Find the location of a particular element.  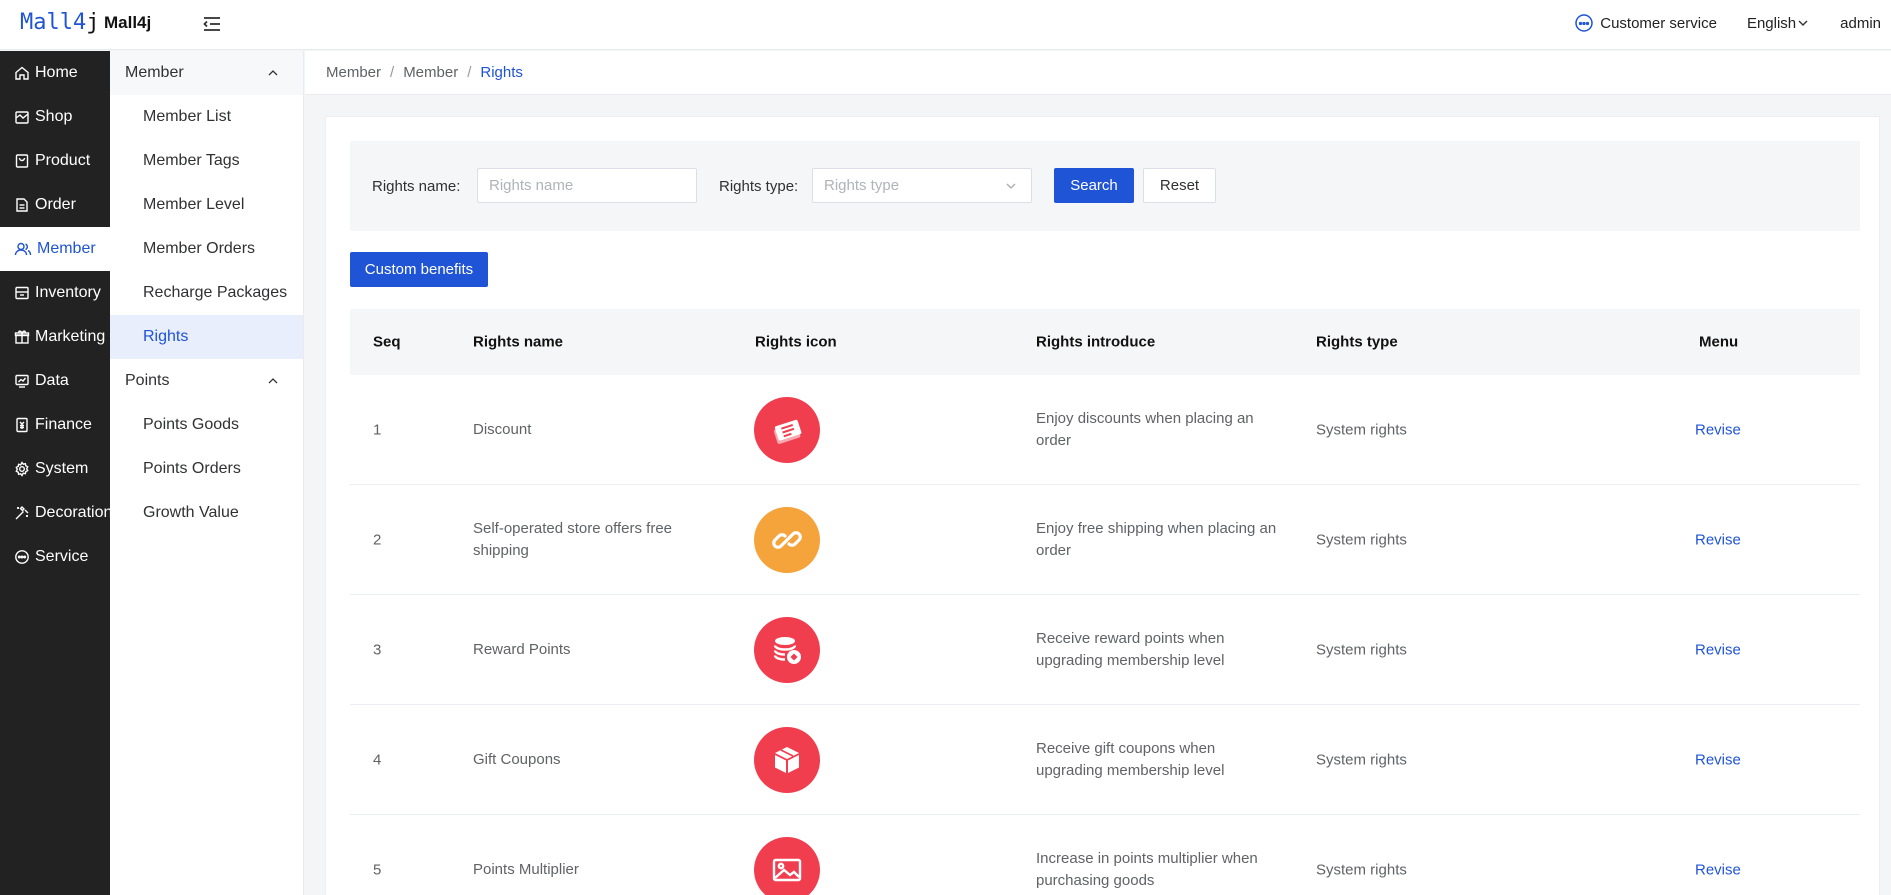

nav-item-marketing: Marketing is located at coordinates (55, 337).